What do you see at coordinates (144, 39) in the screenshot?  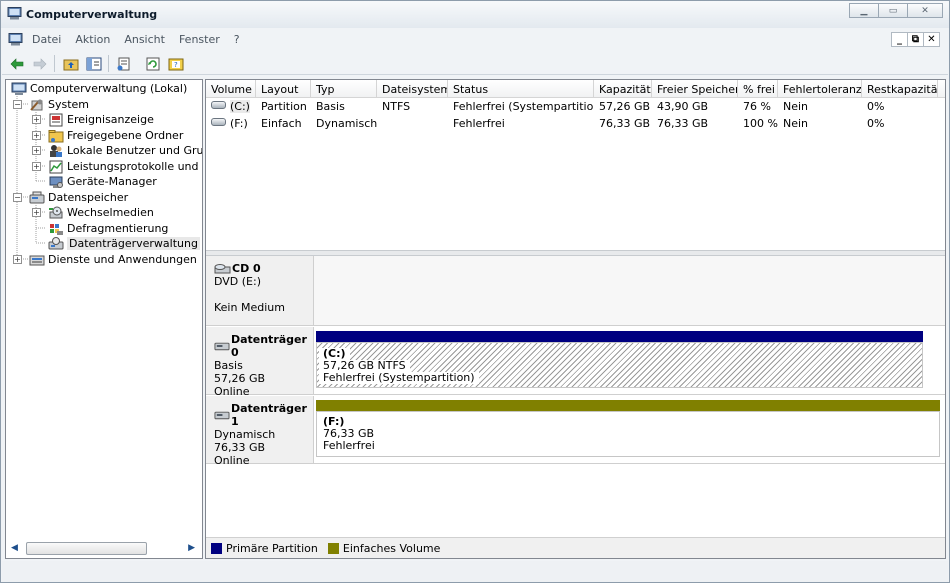 I see `menu-ansicht: Ansicht` at bounding box center [144, 39].